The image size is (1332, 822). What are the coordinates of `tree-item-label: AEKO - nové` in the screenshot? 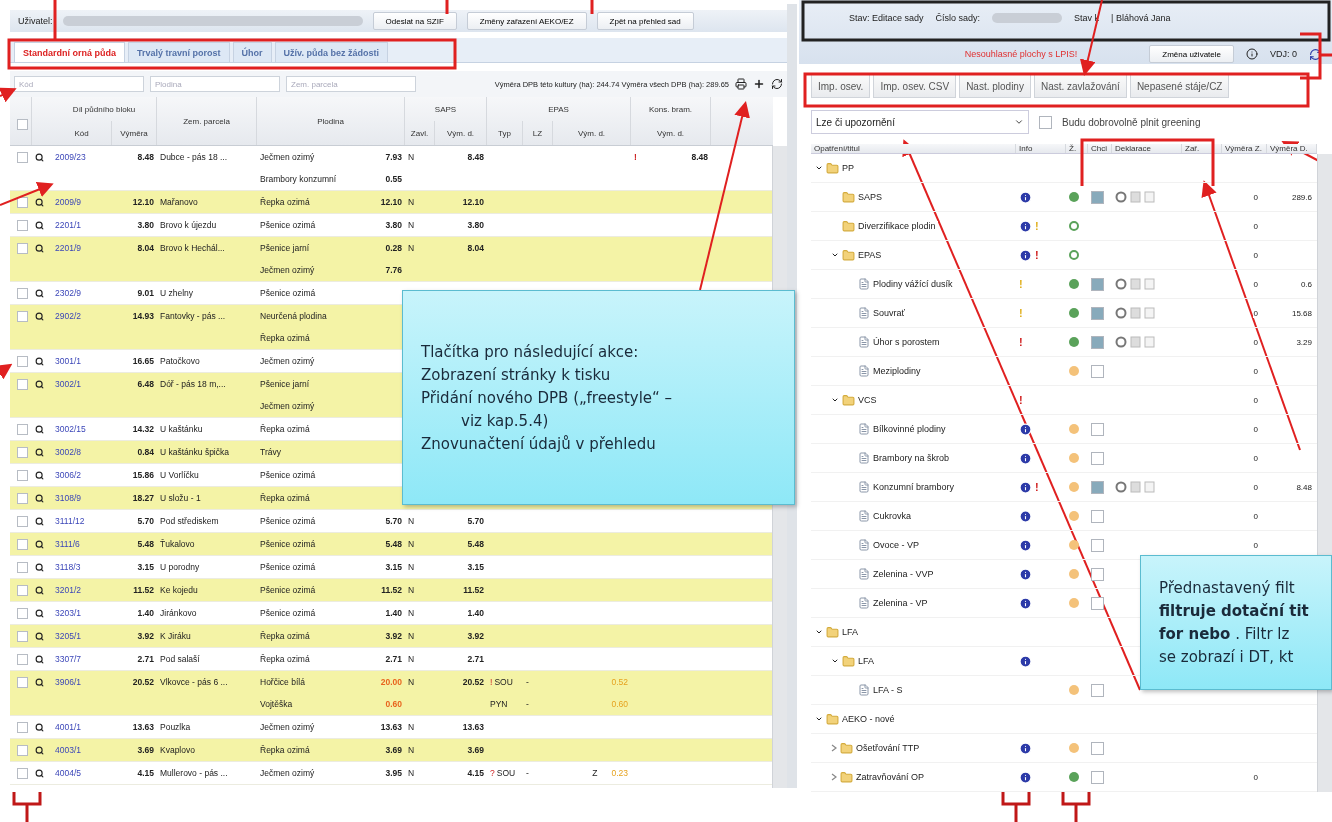 It's located at (869, 719).